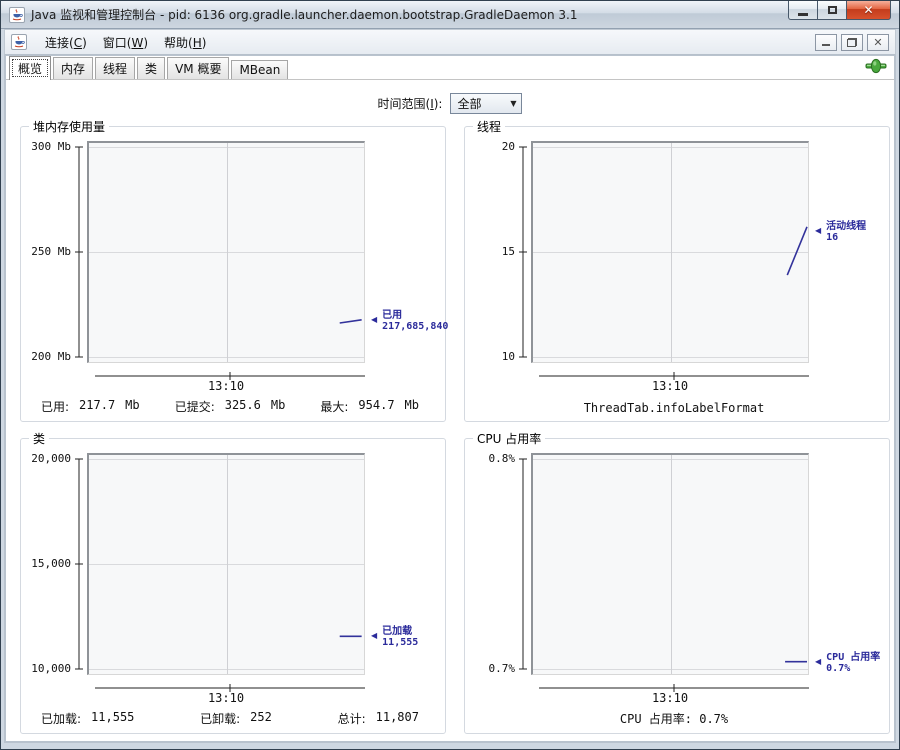 The height and width of the screenshot is (750, 900). Describe the element at coordinates (674, 719) in the screenshot. I see `chart-stats-text: CPU 占用率: 0.7%` at that location.